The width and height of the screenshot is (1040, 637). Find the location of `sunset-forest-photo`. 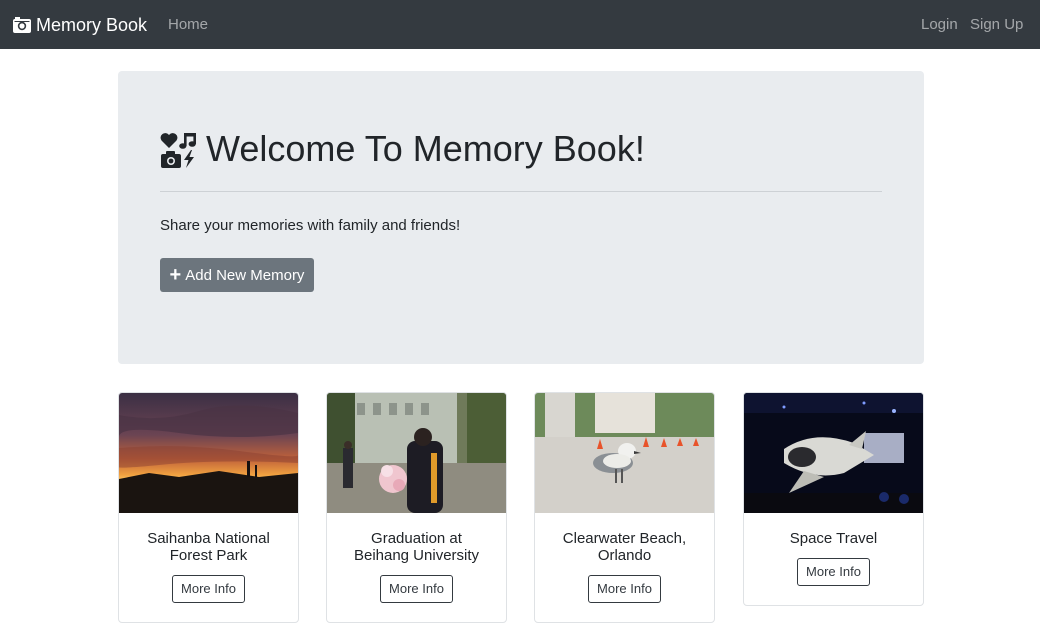

sunset-forest-photo is located at coordinates (208, 453).